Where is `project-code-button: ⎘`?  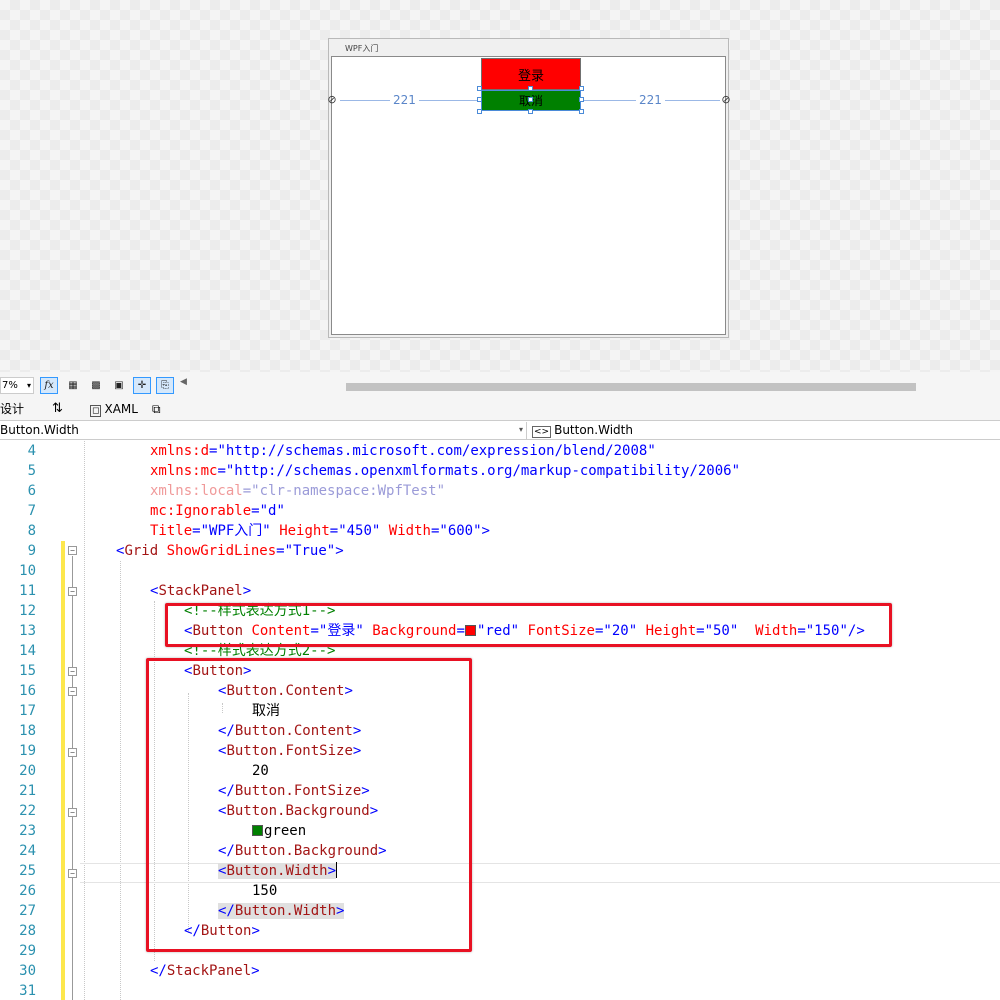
project-code-button: ⎘ is located at coordinates (165, 385).